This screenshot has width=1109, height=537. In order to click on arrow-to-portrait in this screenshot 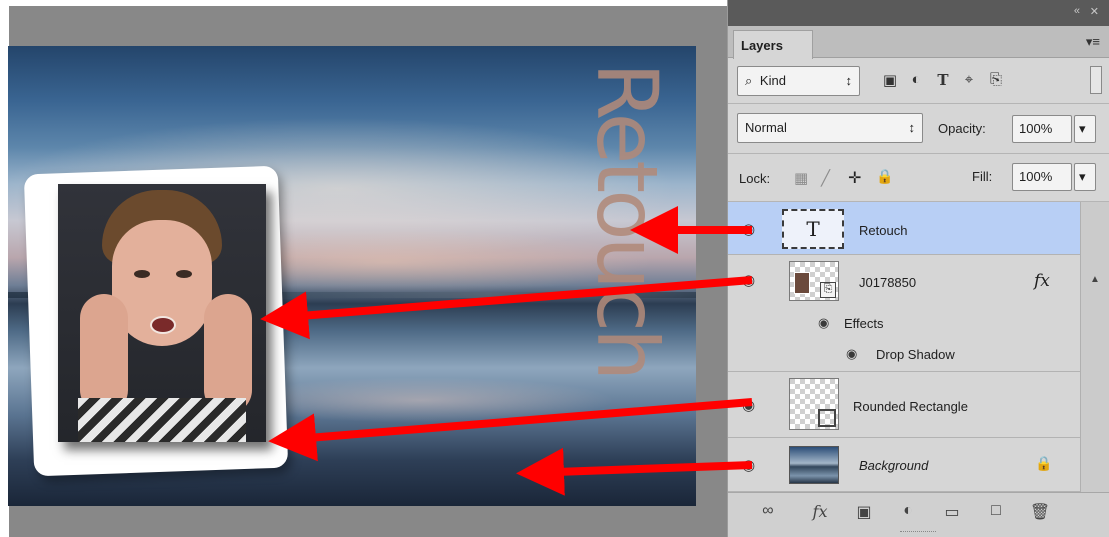, I will do `click(506, 308)`.